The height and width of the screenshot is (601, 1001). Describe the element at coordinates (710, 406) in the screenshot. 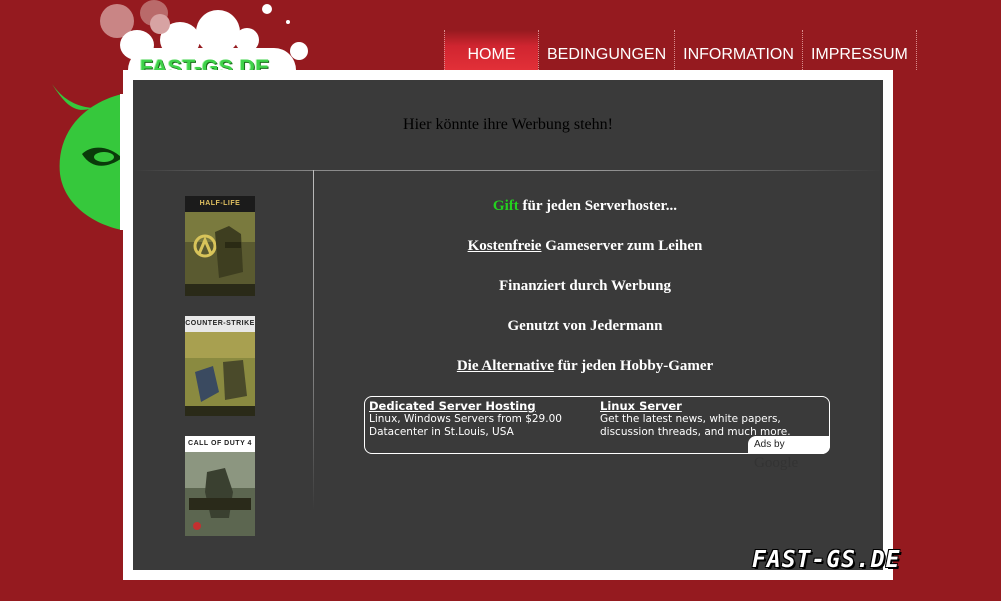

I see `ad-title: Linux Server` at that location.